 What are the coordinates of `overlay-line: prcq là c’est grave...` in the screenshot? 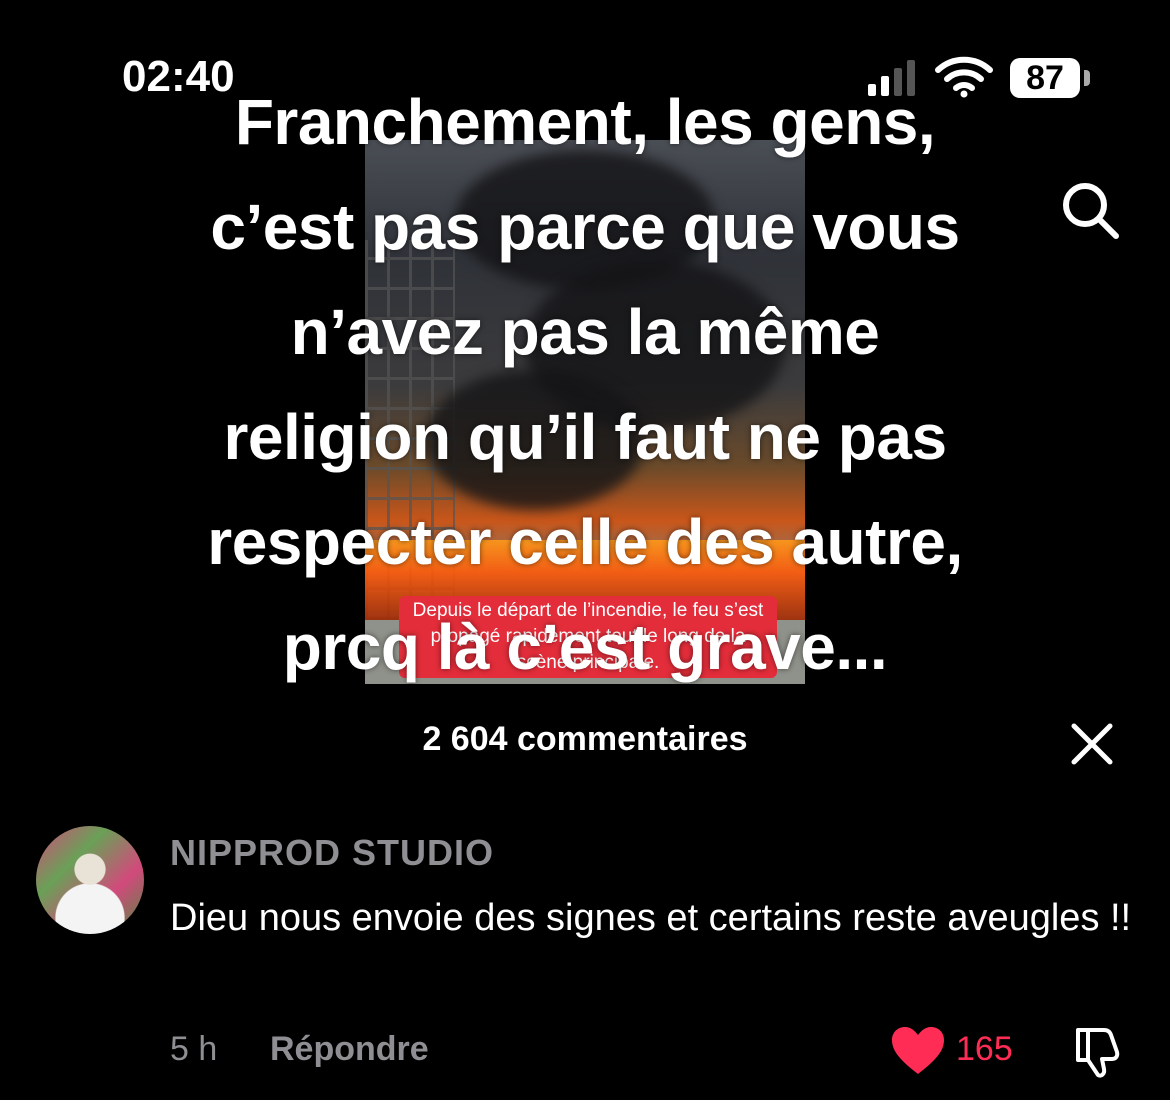 It's located at (585, 647).